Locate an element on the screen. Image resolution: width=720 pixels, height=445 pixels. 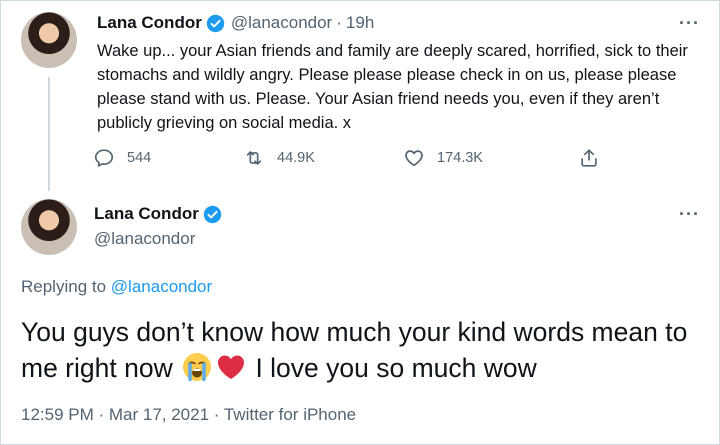
heart-icon is located at coordinates (414, 158).